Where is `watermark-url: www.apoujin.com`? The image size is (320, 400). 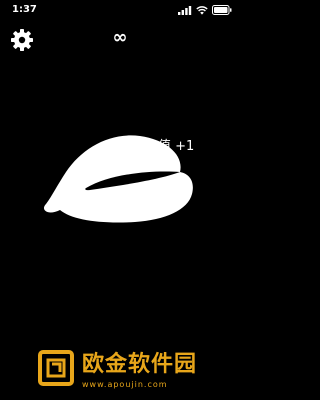
watermark-url: www.apoujin.com is located at coordinates (125, 384).